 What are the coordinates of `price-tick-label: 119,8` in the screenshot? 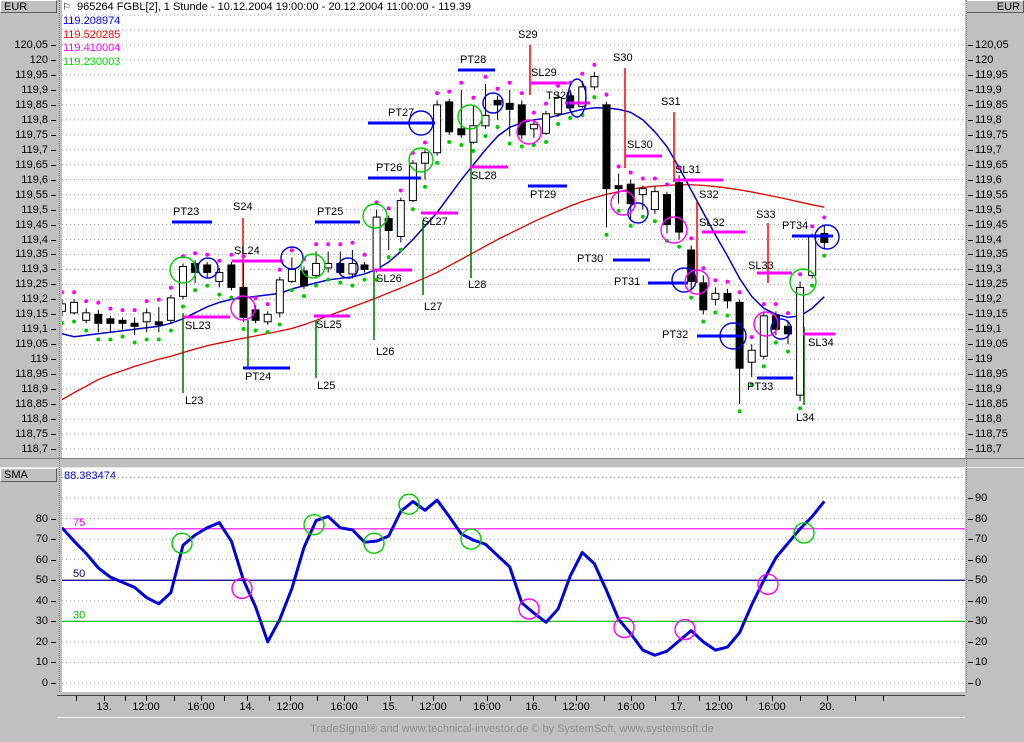 It's located at (34, 119).